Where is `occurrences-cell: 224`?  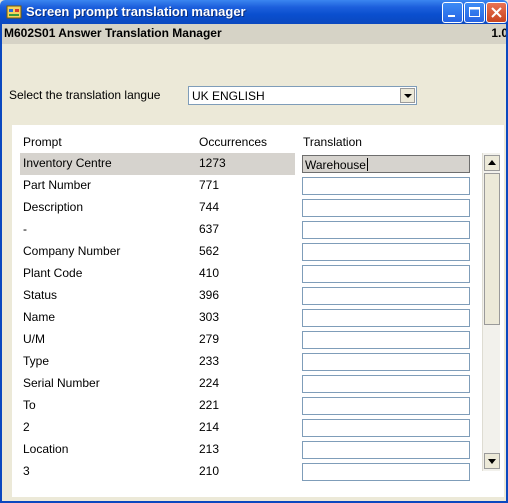
occurrences-cell: 224 is located at coordinates (209, 383).